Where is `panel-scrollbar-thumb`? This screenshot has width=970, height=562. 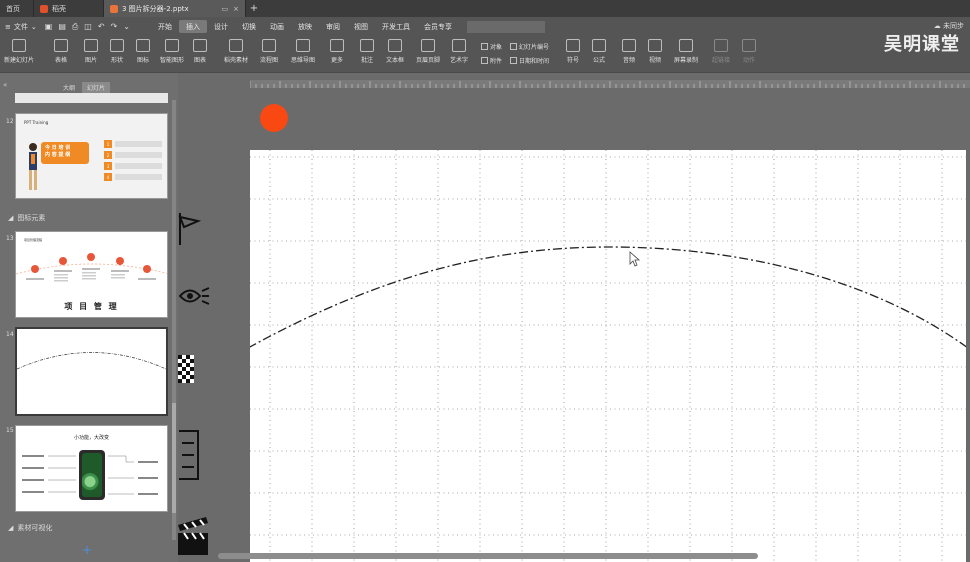 panel-scrollbar-thumb is located at coordinates (174, 458).